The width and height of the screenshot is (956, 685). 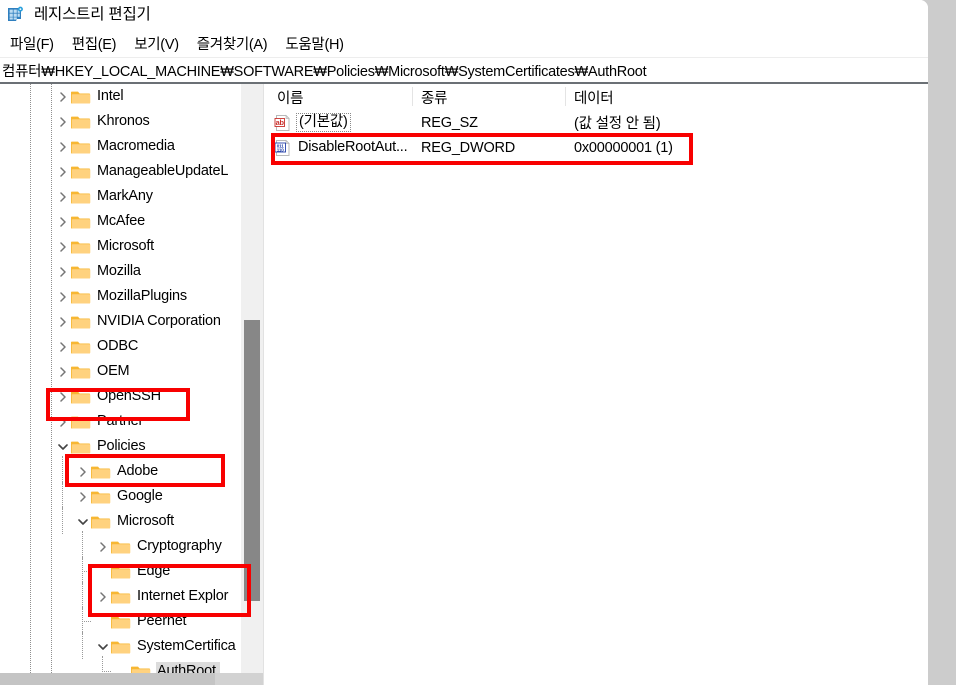 What do you see at coordinates (156, 44) in the screenshot?
I see `menu-view: 보기(V)` at bounding box center [156, 44].